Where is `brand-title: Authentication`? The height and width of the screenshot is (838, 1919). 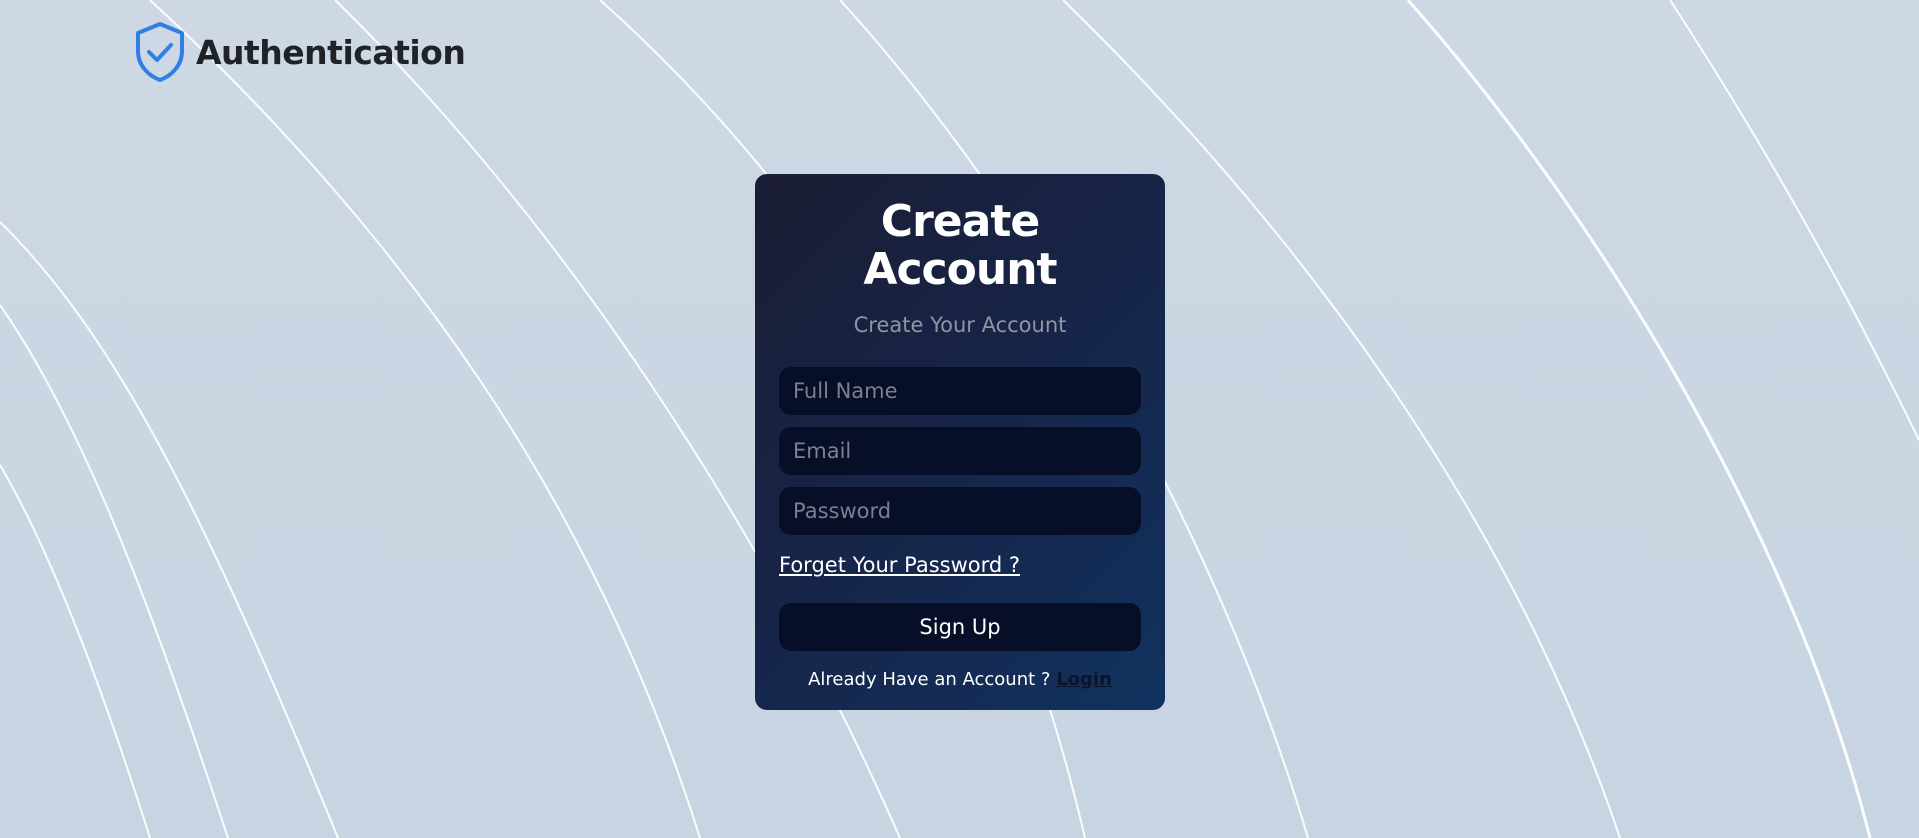 brand-title: Authentication is located at coordinates (331, 52).